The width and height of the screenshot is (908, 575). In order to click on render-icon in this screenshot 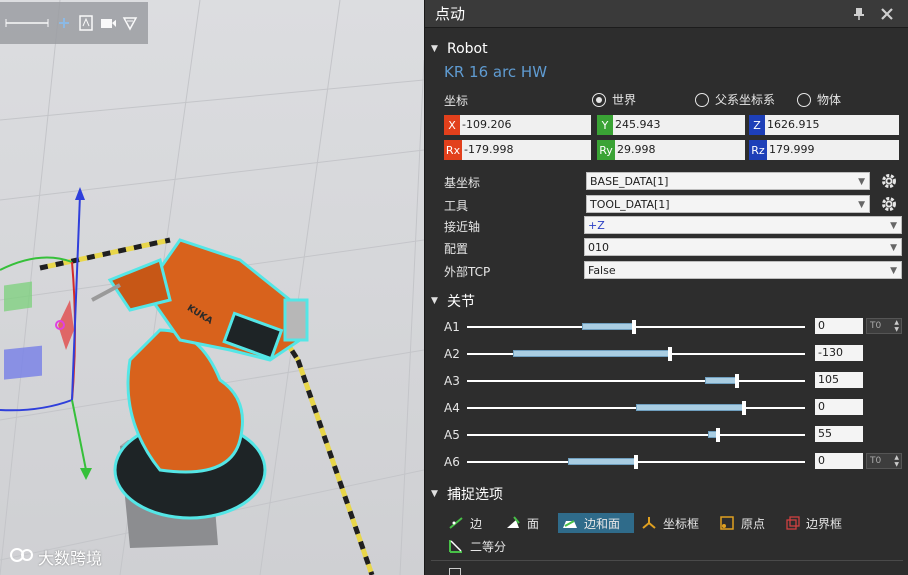, I will do `click(130, 23)`.